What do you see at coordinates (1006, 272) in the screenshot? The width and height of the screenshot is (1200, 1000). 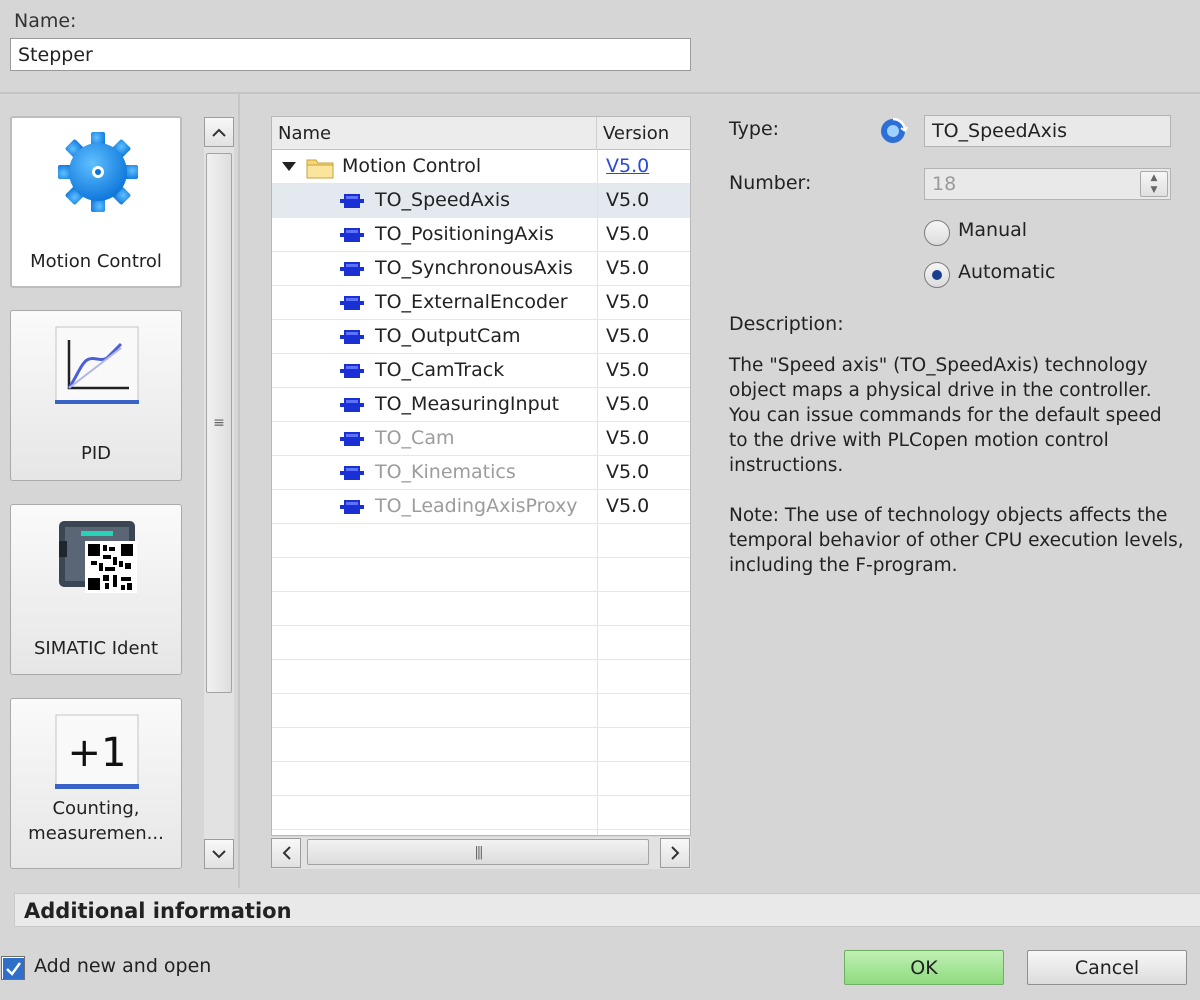 I see `radio-automatic-label: Automatic` at bounding box center [1006, 272].